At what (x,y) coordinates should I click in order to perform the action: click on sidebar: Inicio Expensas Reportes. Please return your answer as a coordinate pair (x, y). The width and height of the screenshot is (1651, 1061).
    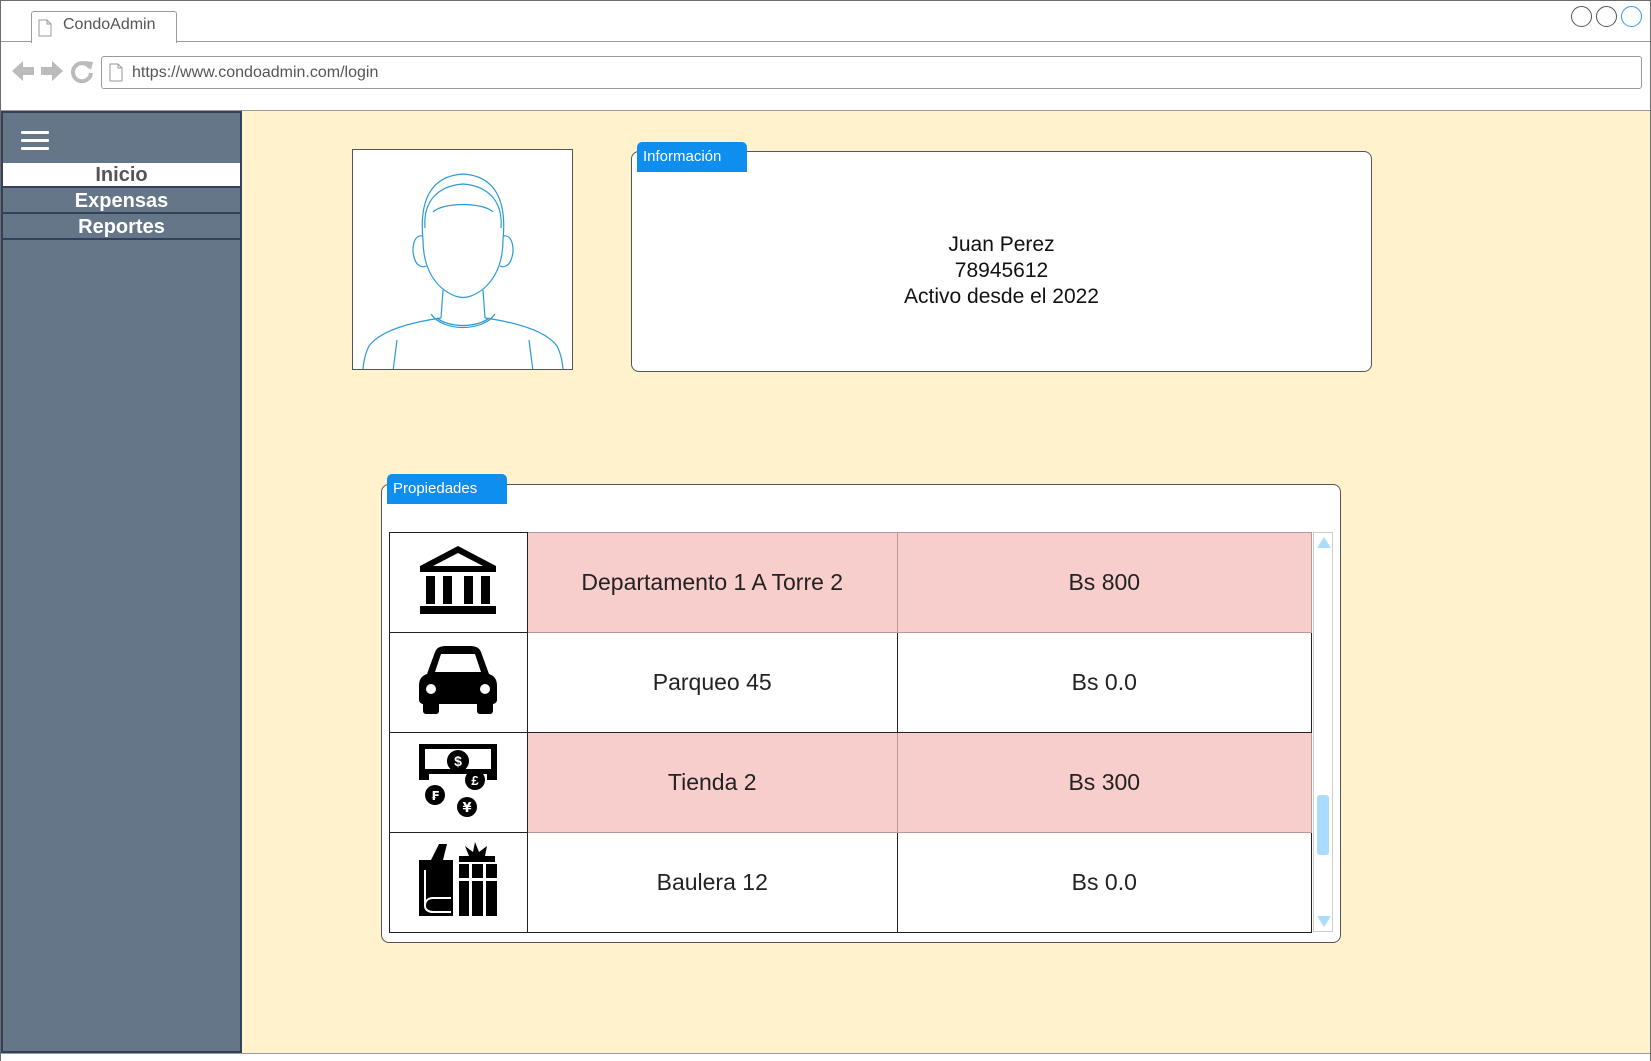
    Looking at the image, I should click on (121, 582).